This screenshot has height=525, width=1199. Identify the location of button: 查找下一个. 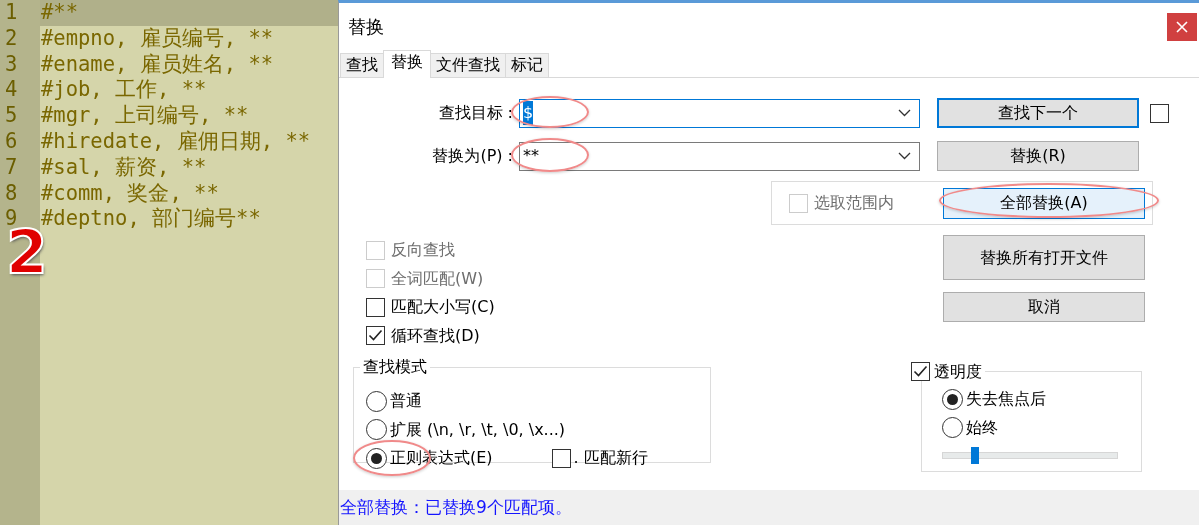
(1038, 113).